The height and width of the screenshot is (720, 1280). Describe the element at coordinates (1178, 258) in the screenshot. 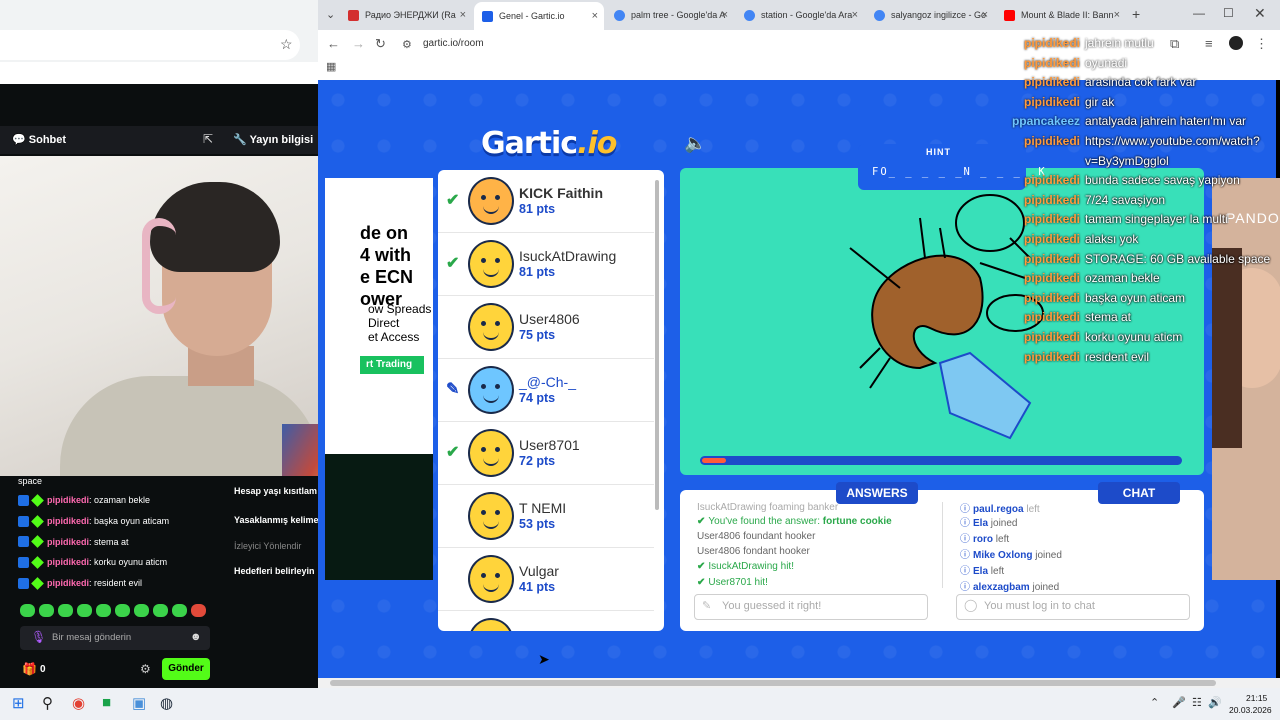

I see `overlay-text: STORAGE: 60 GB available space` at that location.